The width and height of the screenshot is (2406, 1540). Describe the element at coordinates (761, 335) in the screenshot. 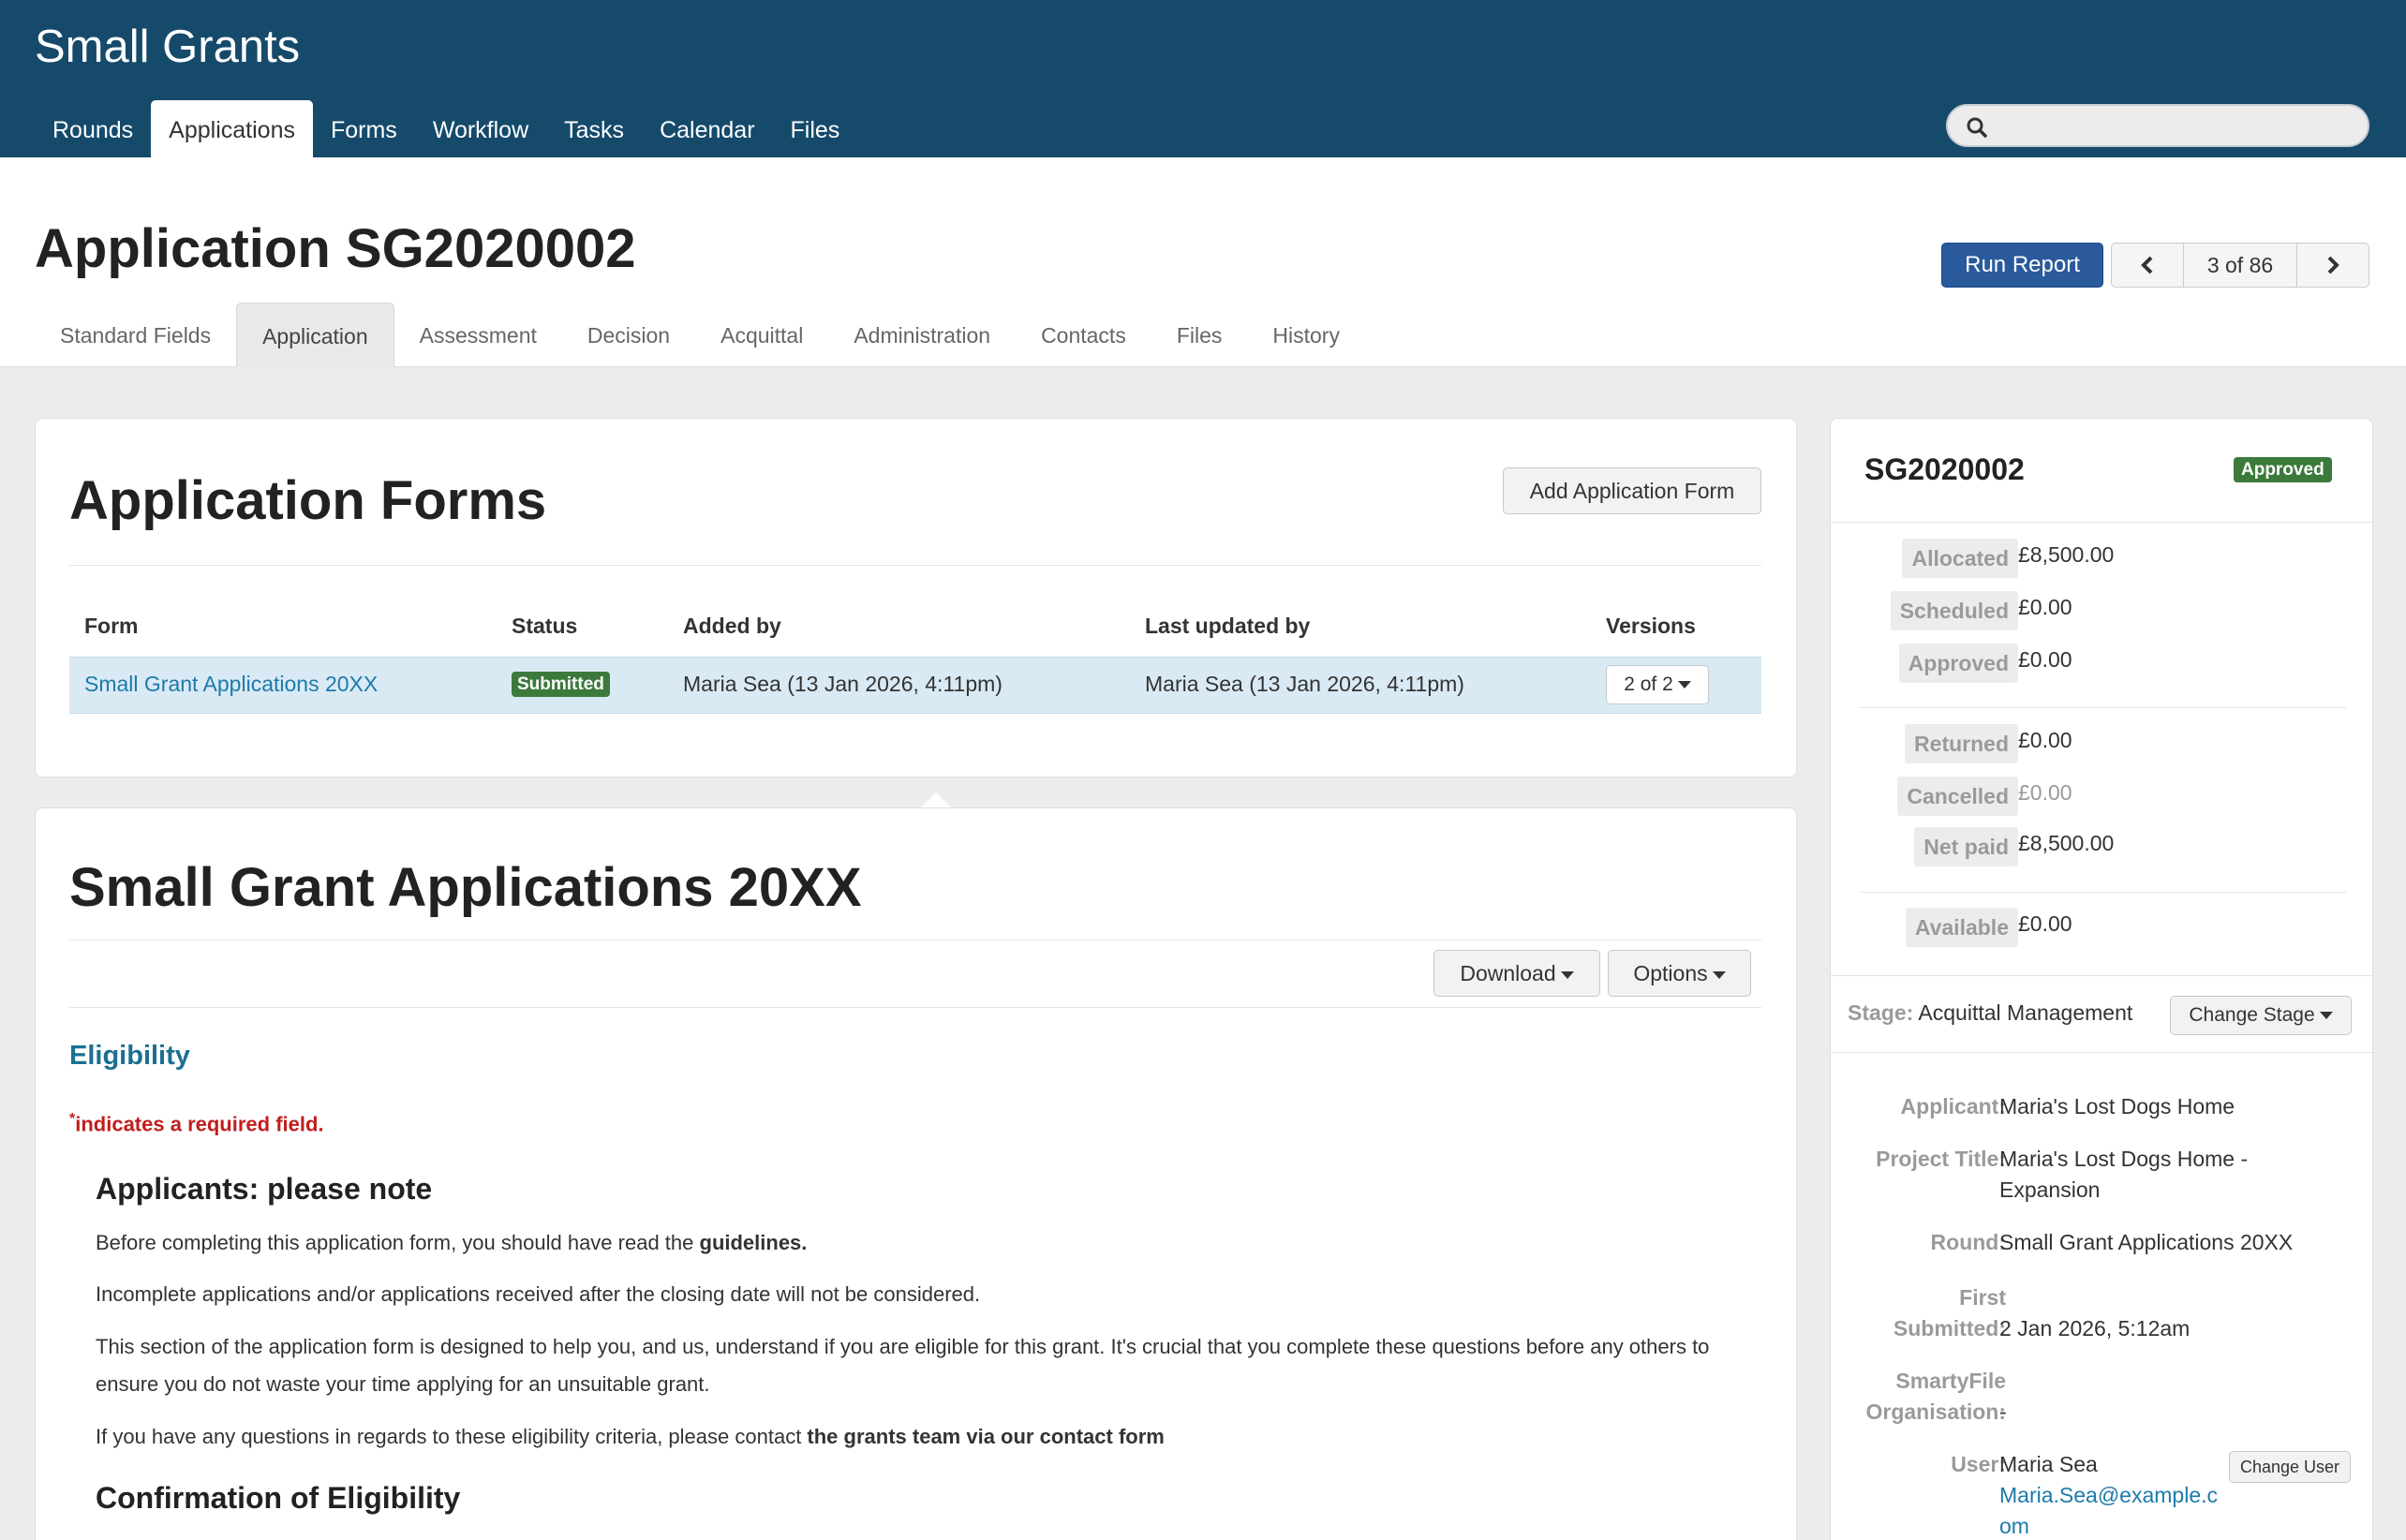

I see `tab-acquittal: Acquittal` at that location.